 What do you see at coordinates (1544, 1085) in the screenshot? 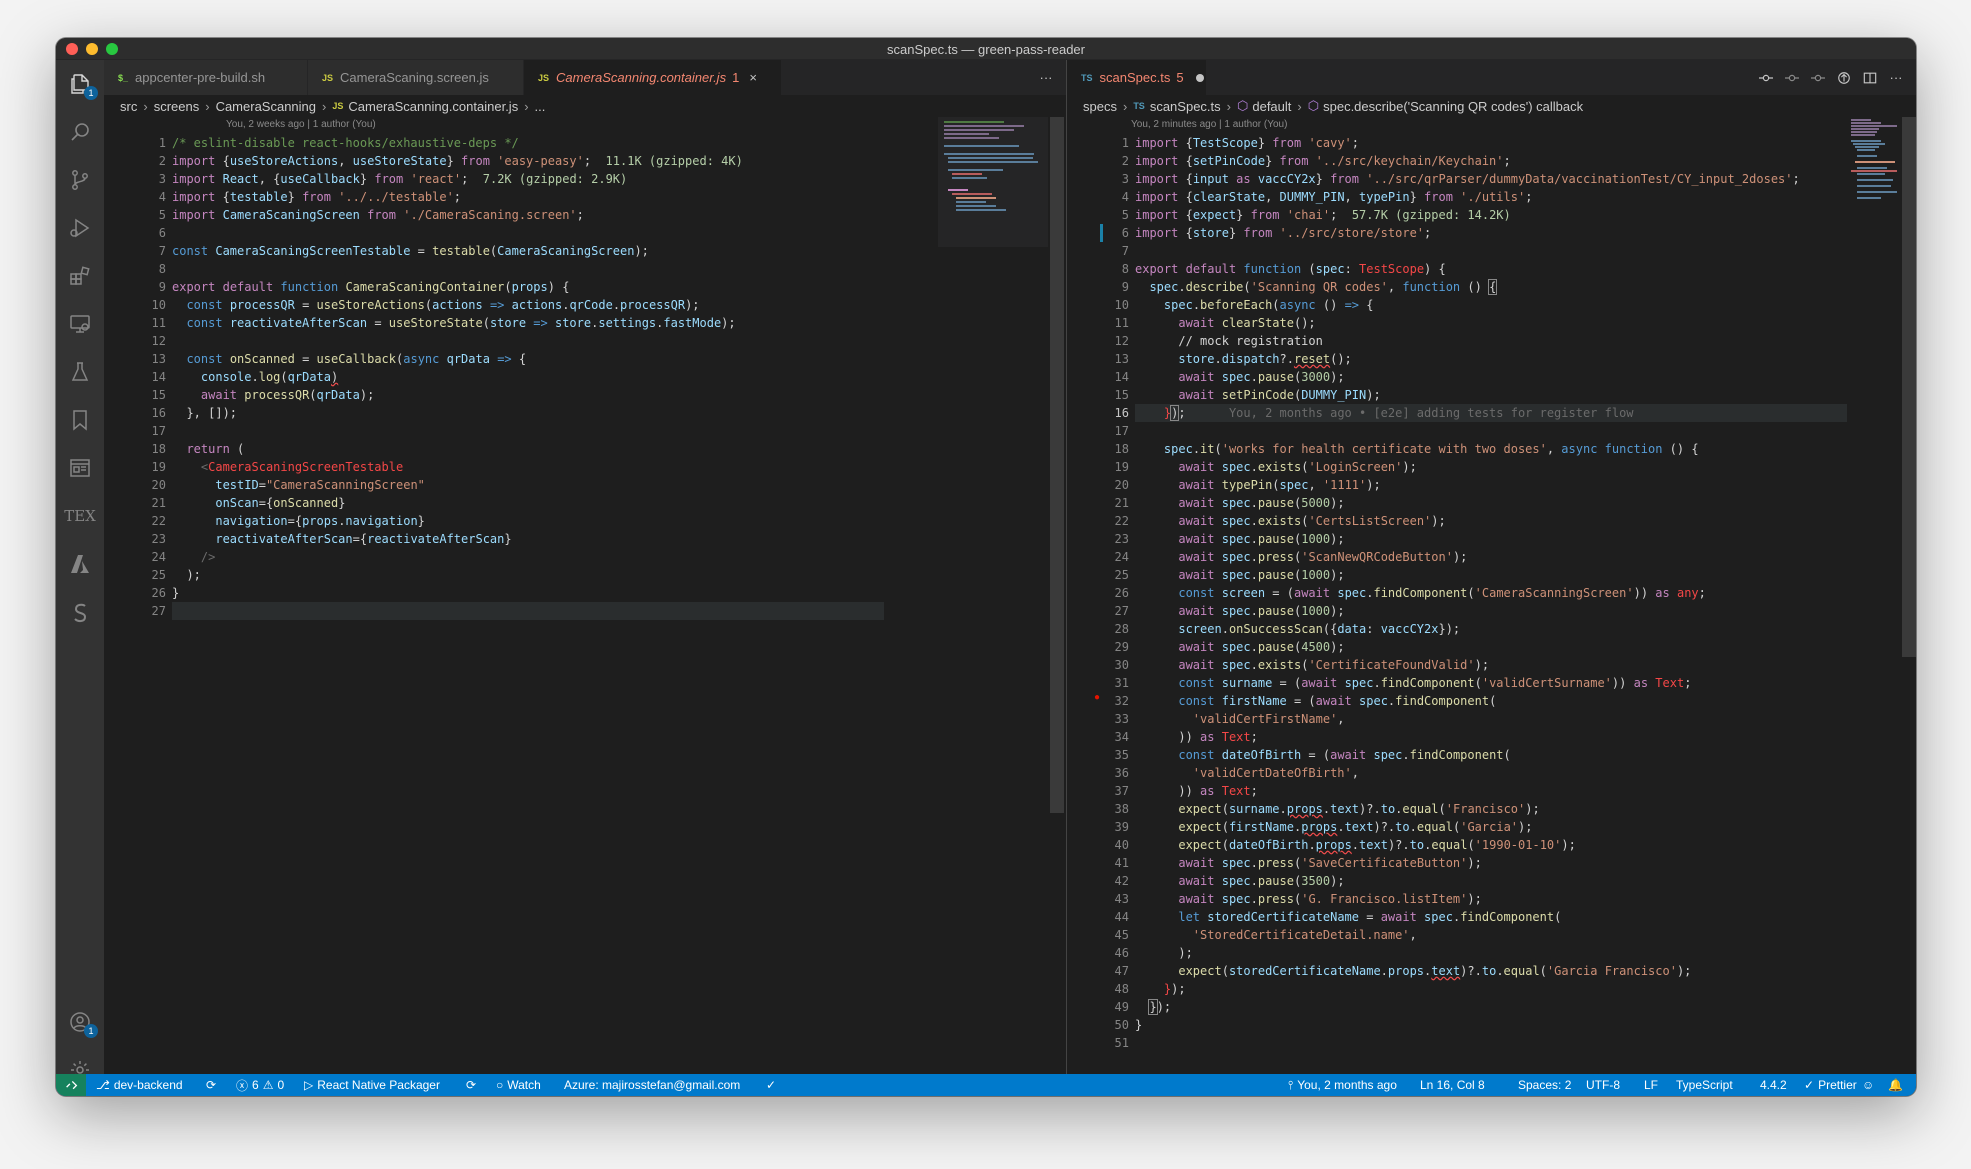
I see `indentation: Spaces: 2` at bounding box center [1544, 1085].